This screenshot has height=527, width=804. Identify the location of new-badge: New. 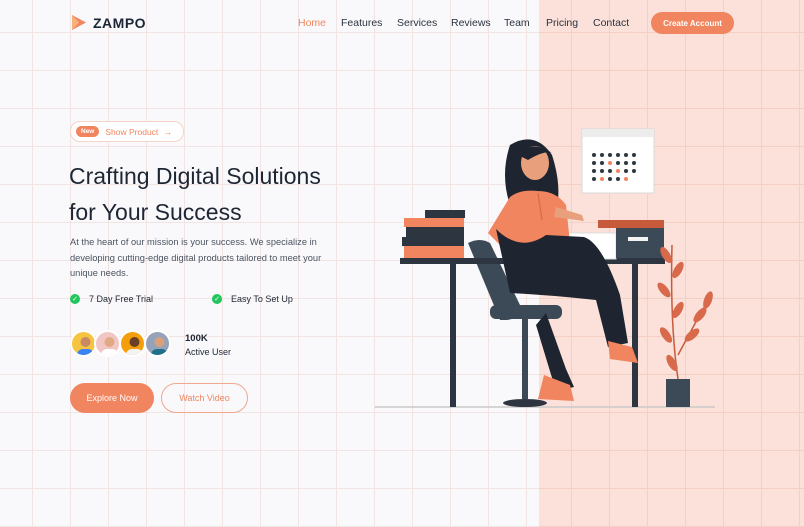
(88, 131).